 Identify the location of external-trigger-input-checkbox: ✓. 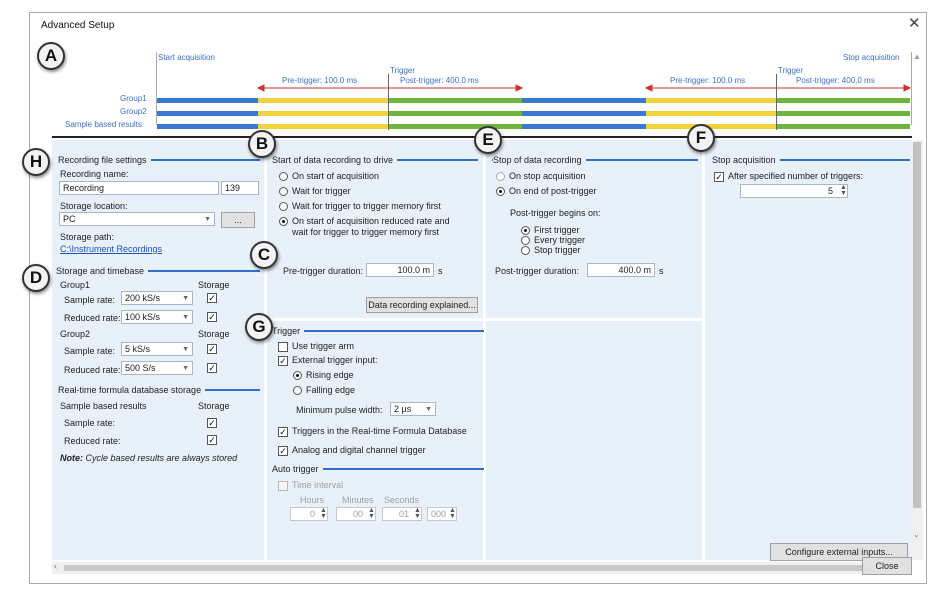
(283, 361).